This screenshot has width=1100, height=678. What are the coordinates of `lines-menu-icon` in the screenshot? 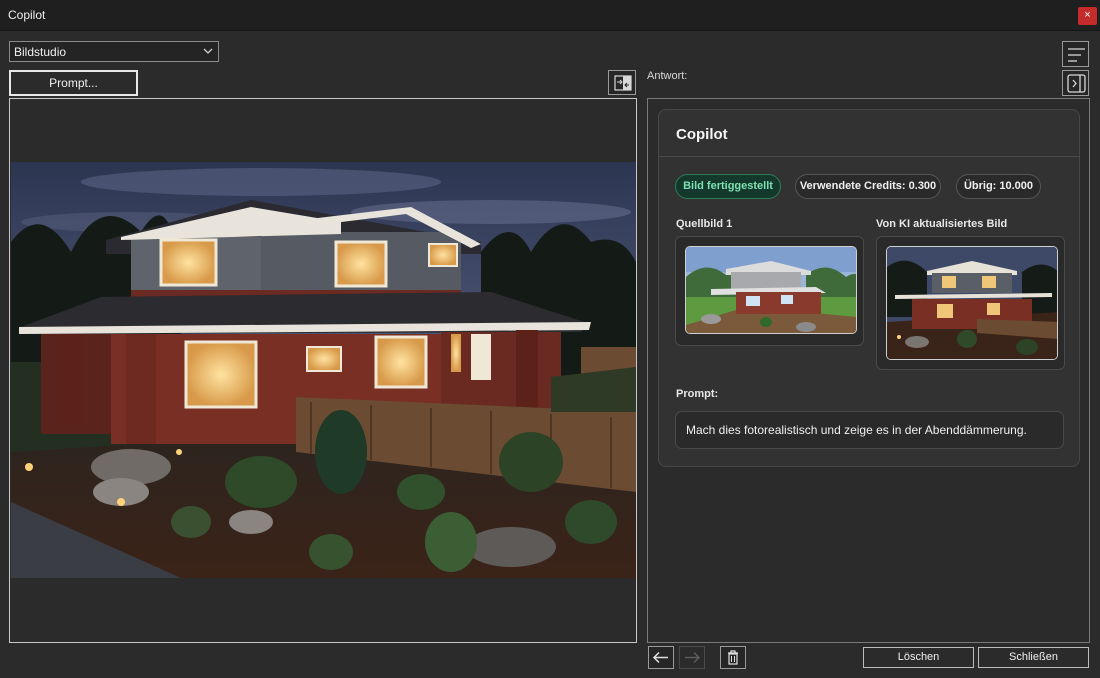 It's located at (1076, 55).